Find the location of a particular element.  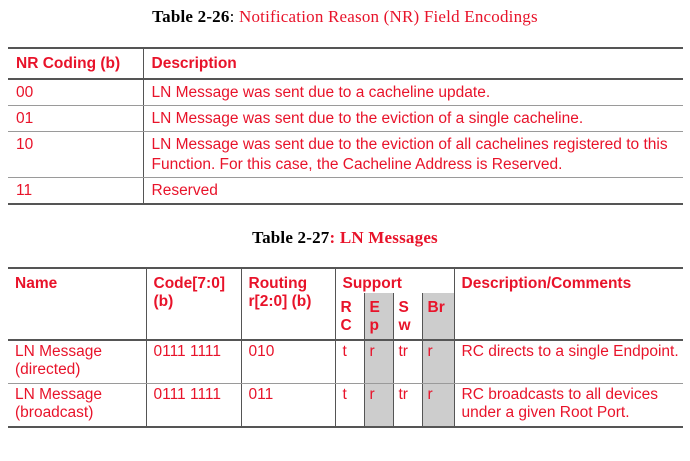

header-description-comments: Description/Comments is located at coordinates (569, 304).